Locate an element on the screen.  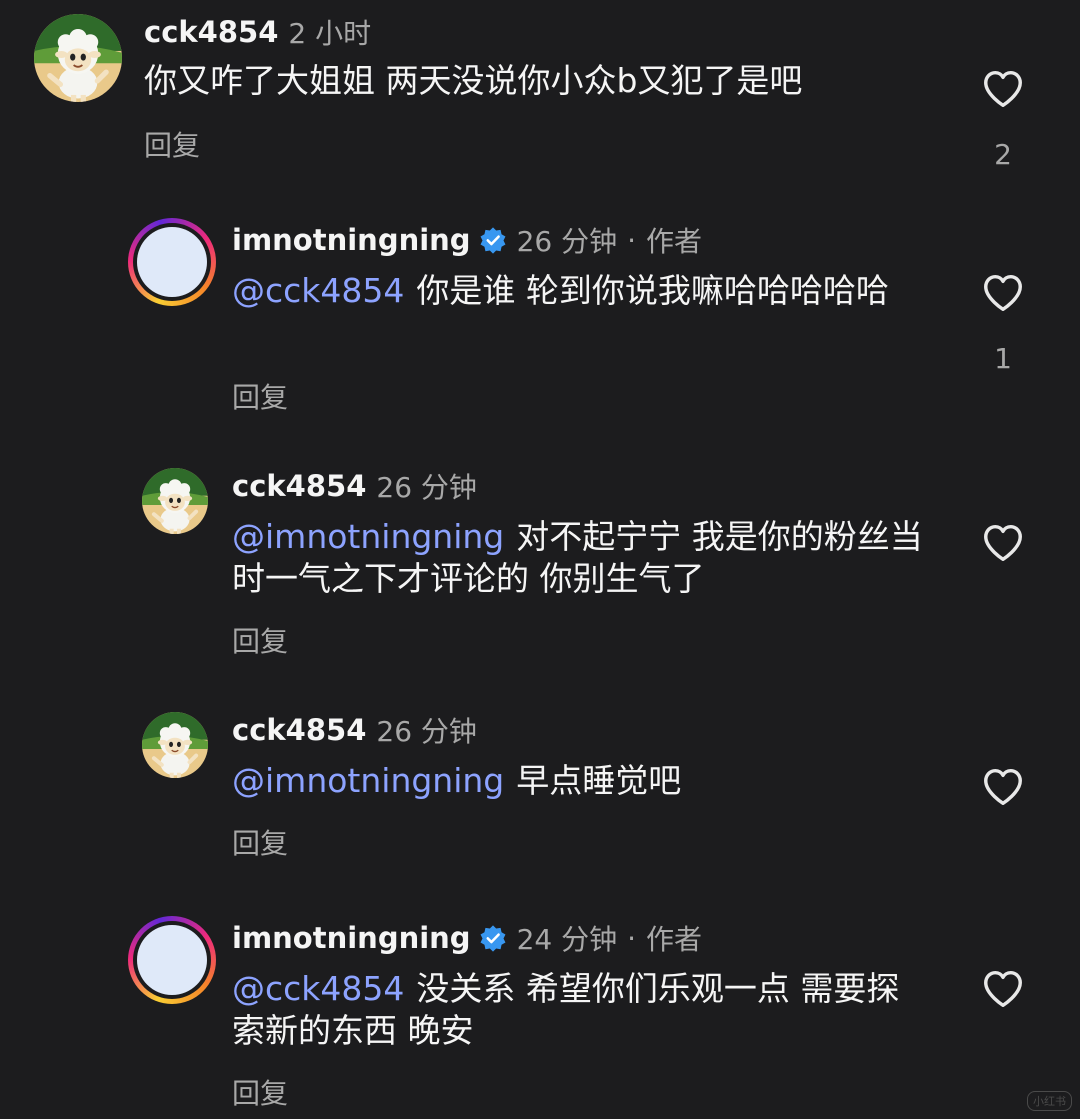
comment-text-content: 你是谁 轮到你说我嘛哈哈哈哈哈 is located at coordinates (652, 290).